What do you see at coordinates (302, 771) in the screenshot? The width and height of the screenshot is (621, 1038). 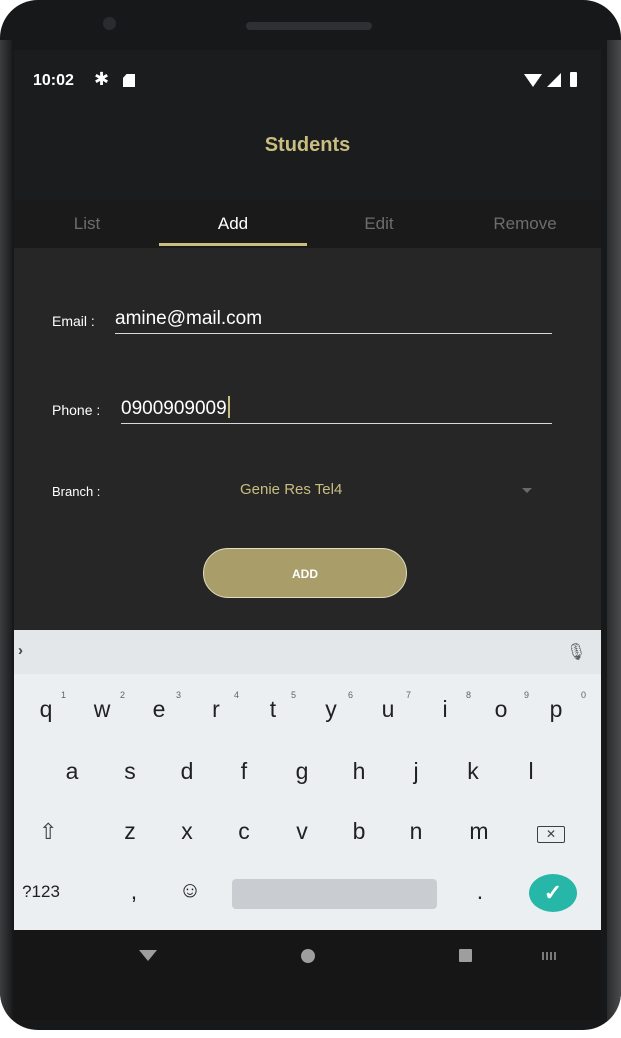 I see `key-g: g` at bounding box center [302, 771].